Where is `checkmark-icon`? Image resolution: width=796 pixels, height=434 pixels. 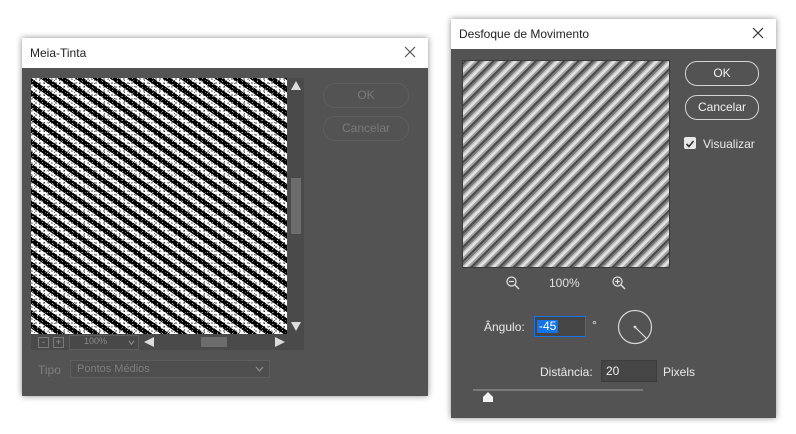 checkmark-icon is located at coordinates (690, 144).